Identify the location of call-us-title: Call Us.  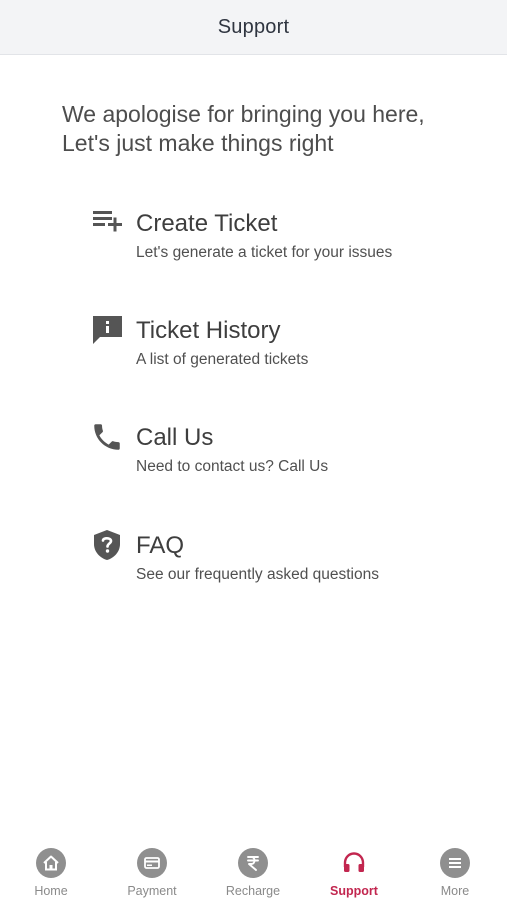
(175, 437).